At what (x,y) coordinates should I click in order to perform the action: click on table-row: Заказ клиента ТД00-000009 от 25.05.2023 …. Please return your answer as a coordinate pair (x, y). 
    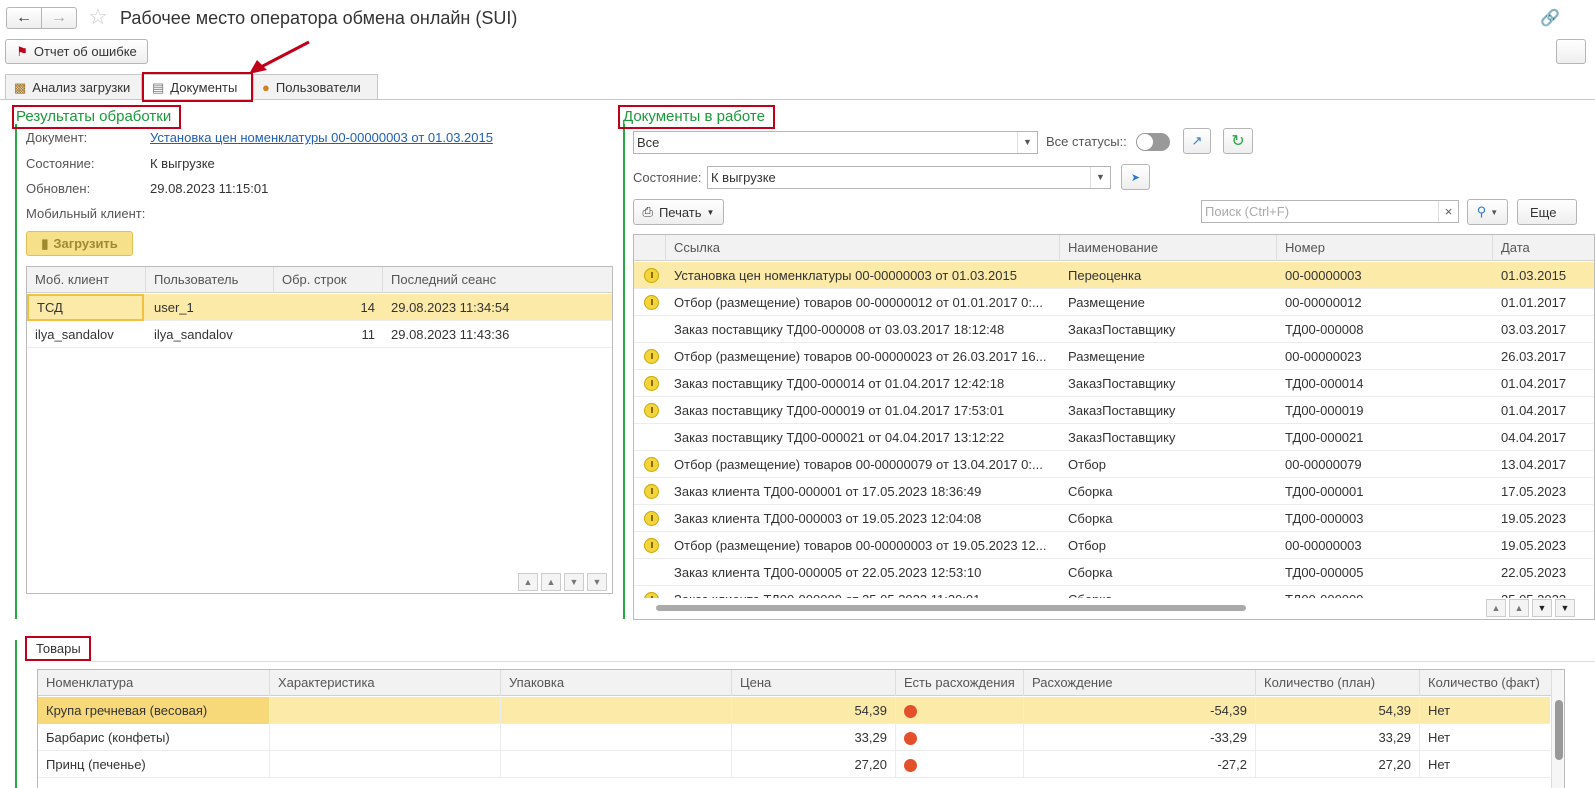
    Looking at the image, I should click on (1114, 592).